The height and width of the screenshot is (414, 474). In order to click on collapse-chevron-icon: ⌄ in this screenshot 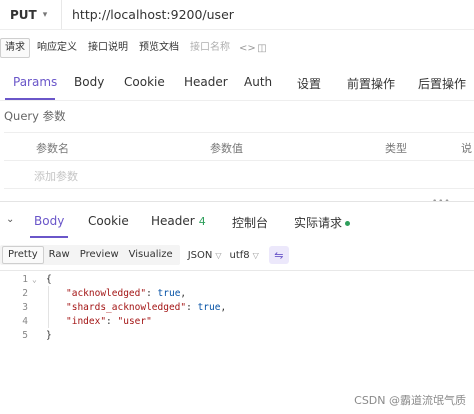, I will do `click(10, 219)`.